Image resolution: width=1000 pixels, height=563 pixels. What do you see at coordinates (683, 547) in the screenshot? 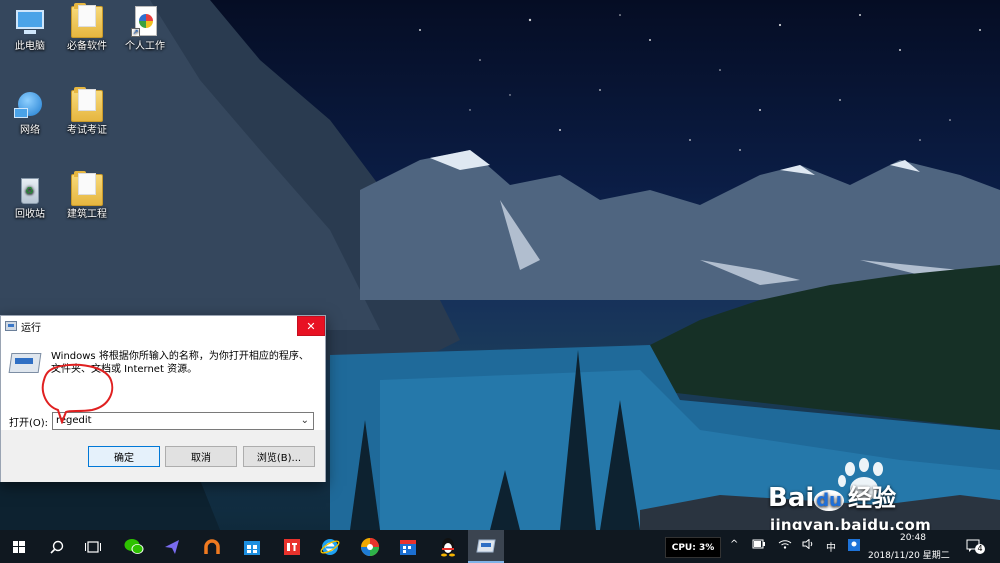
I see `cpu-label: CPU:` at bounding box center [683, 547].